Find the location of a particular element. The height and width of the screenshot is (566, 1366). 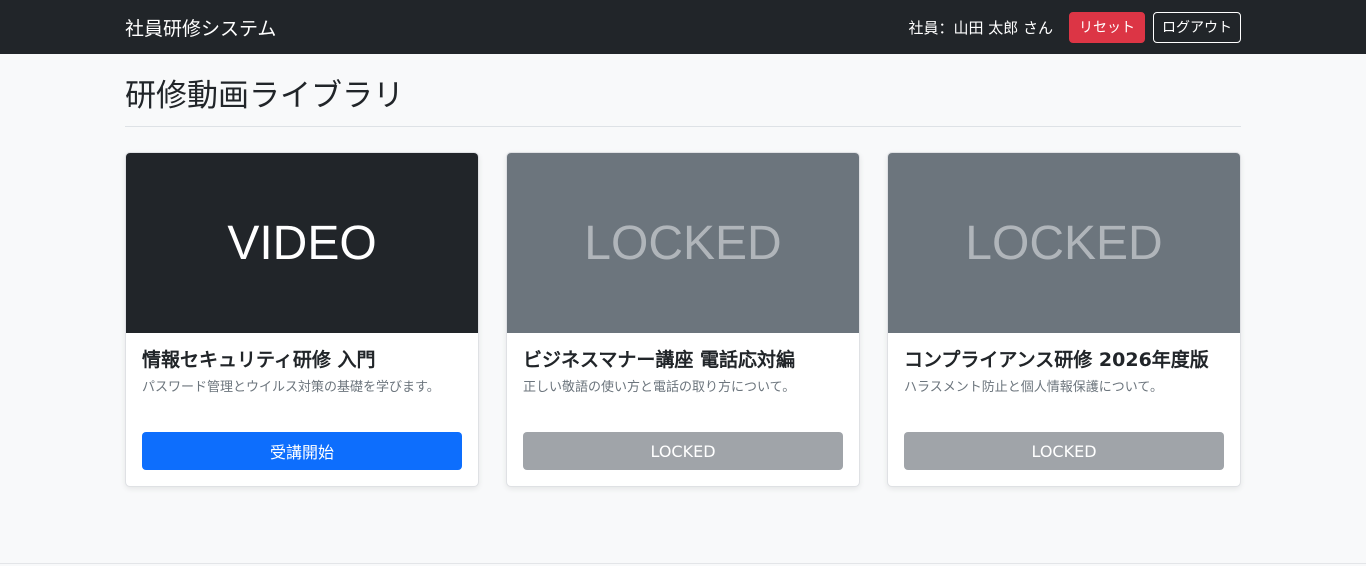

card-description: パスワード管理とウイルス対策の基礎を学びます。 is located at coordinates (291, 387).